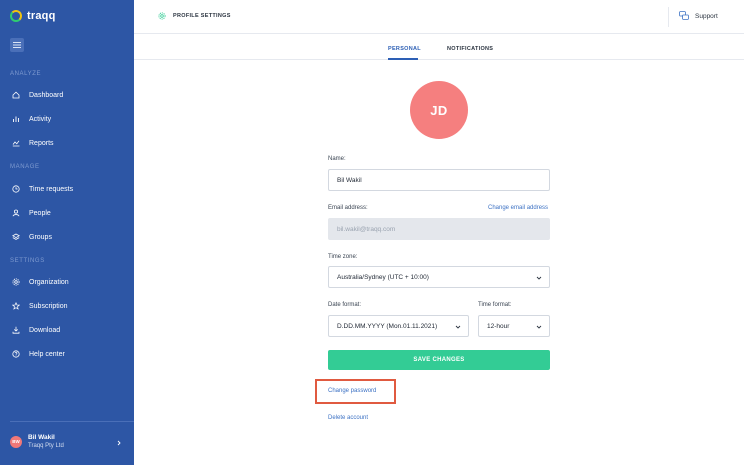  What do you see at coordinates (16, 119) in the screenshot?
I see `activity-icon` at bounding box center [16, 119].